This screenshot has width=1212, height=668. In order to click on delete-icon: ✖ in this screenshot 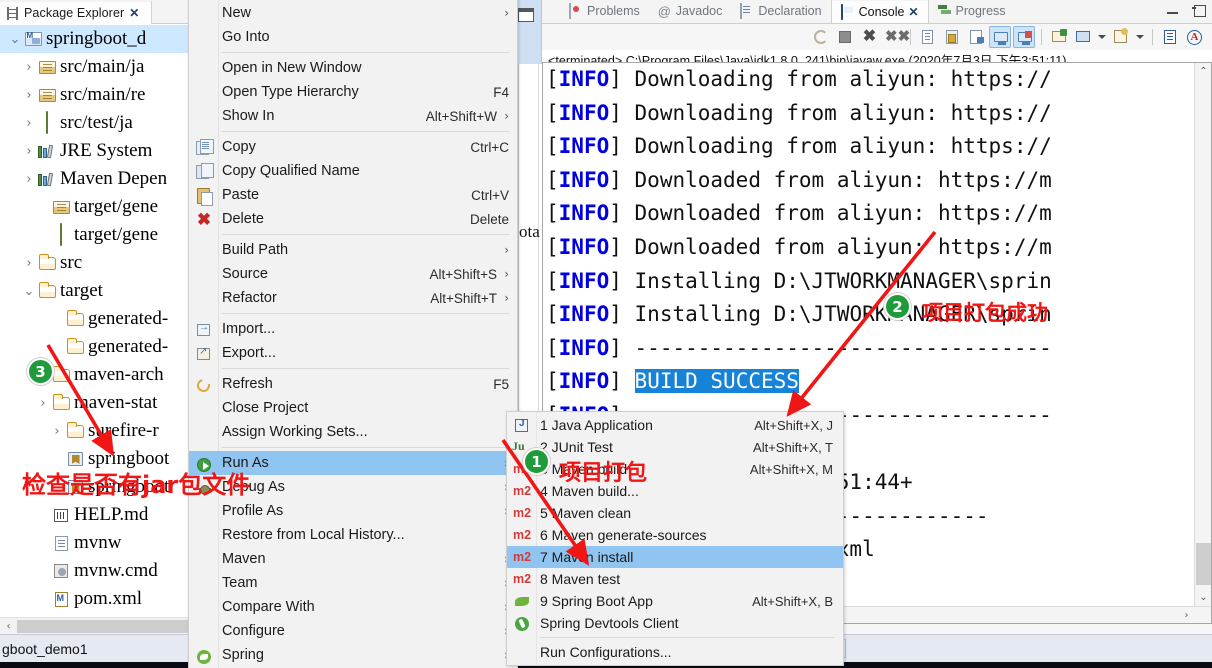, I will do `click(204, 219)`.